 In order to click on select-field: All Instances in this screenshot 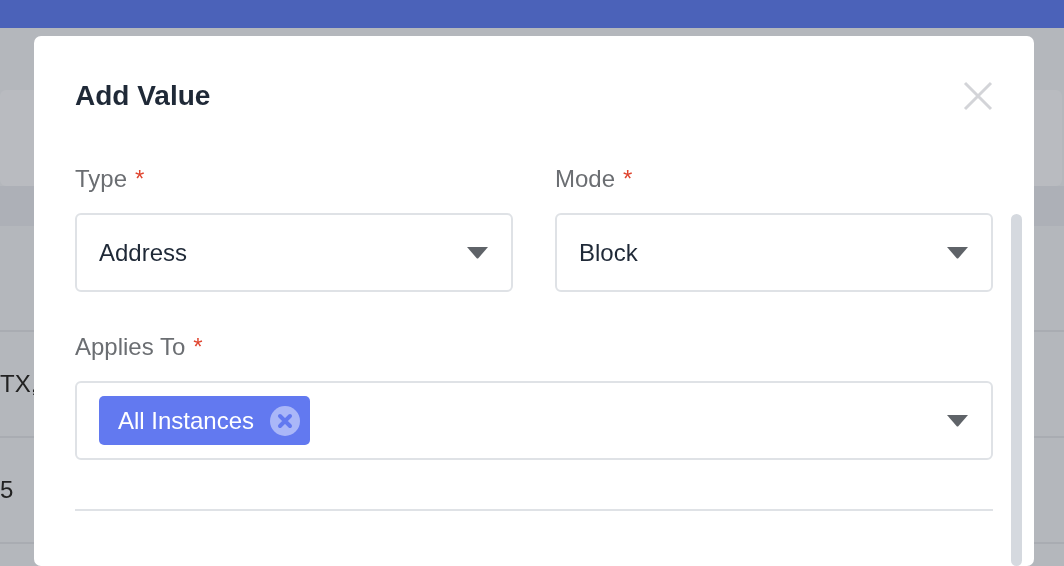, I will do `click(534, 420)`.